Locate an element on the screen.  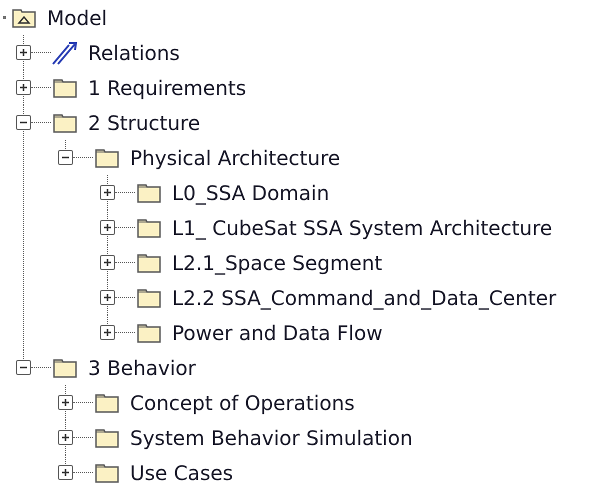
folder-triangle-icon is located at coordinates (24, 17).